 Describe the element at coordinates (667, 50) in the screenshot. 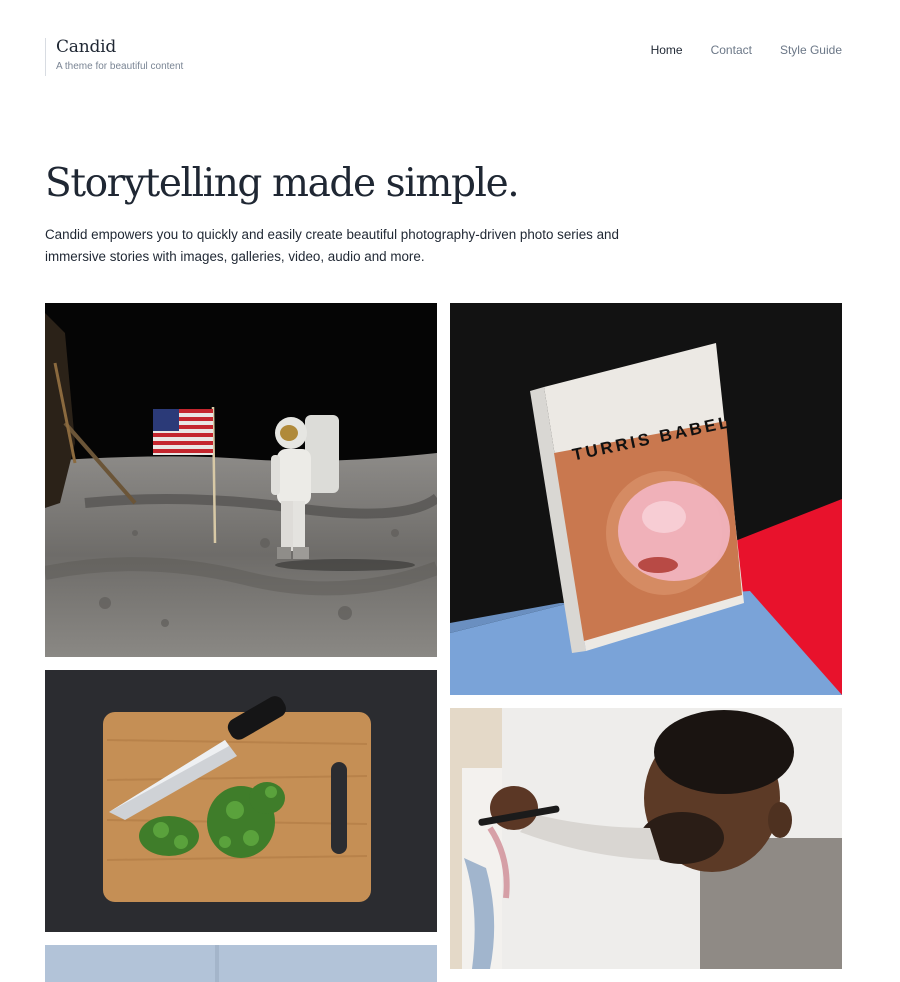

I see `nav-home-link: Home` at that location.